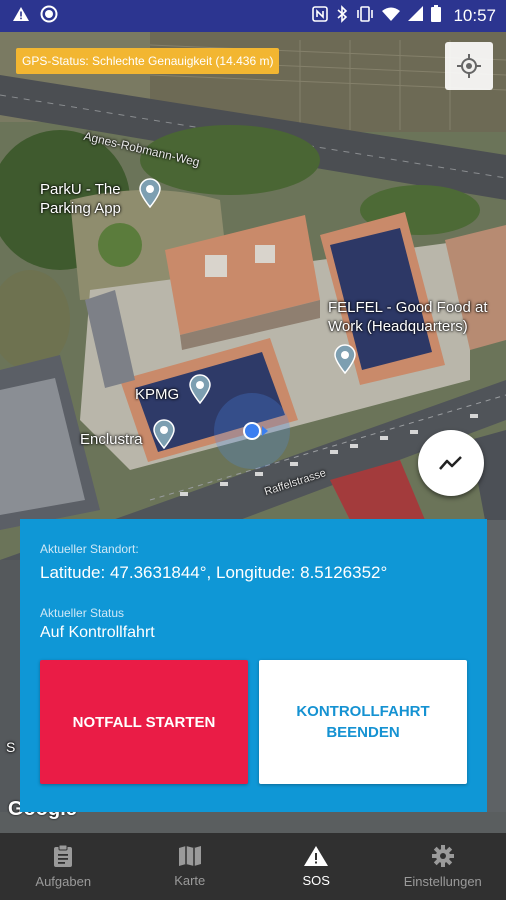 The image size is (506, 900). I want to click on map-icon, so click(189, 856).